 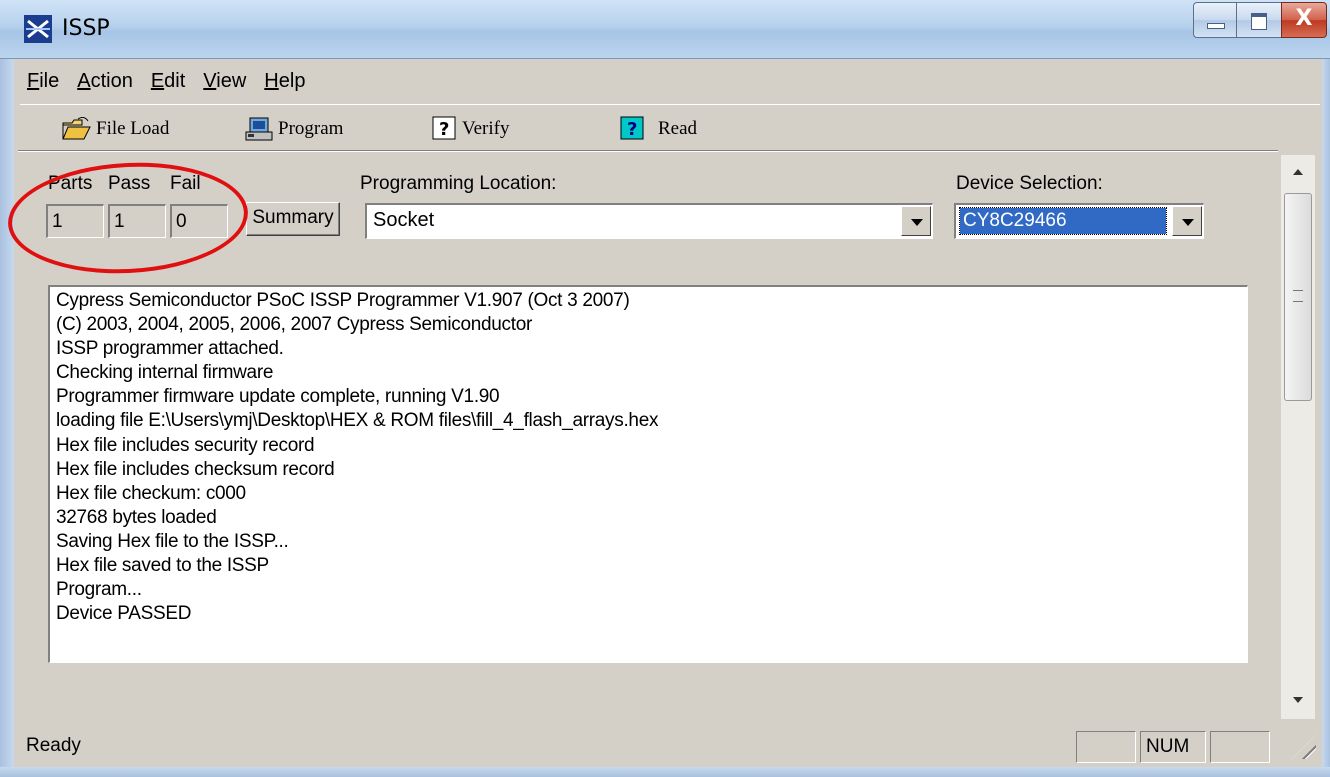 I want to click on log-line: Hex file includes security record, so click(x=185, y=445).